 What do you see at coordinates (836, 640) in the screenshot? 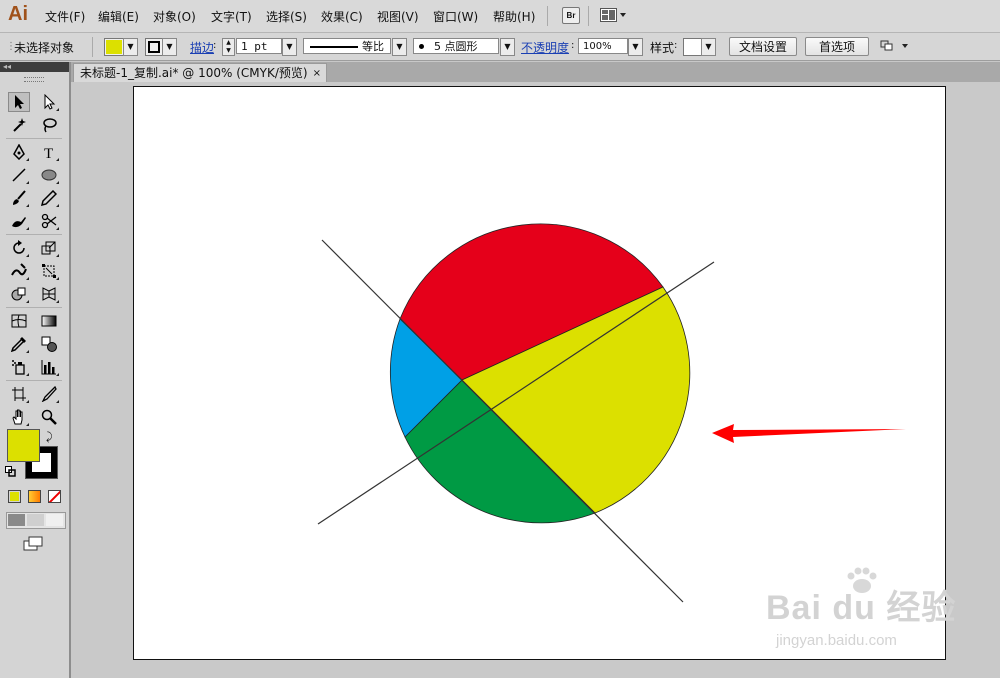
I see `baidu-watermark-url: jingyan.baidu.com` at bounding box center [836, 640].